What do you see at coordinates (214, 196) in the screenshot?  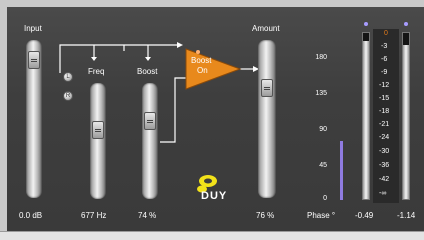 I see `duy-logo-text: DUY` at bounding box center [214, 196].